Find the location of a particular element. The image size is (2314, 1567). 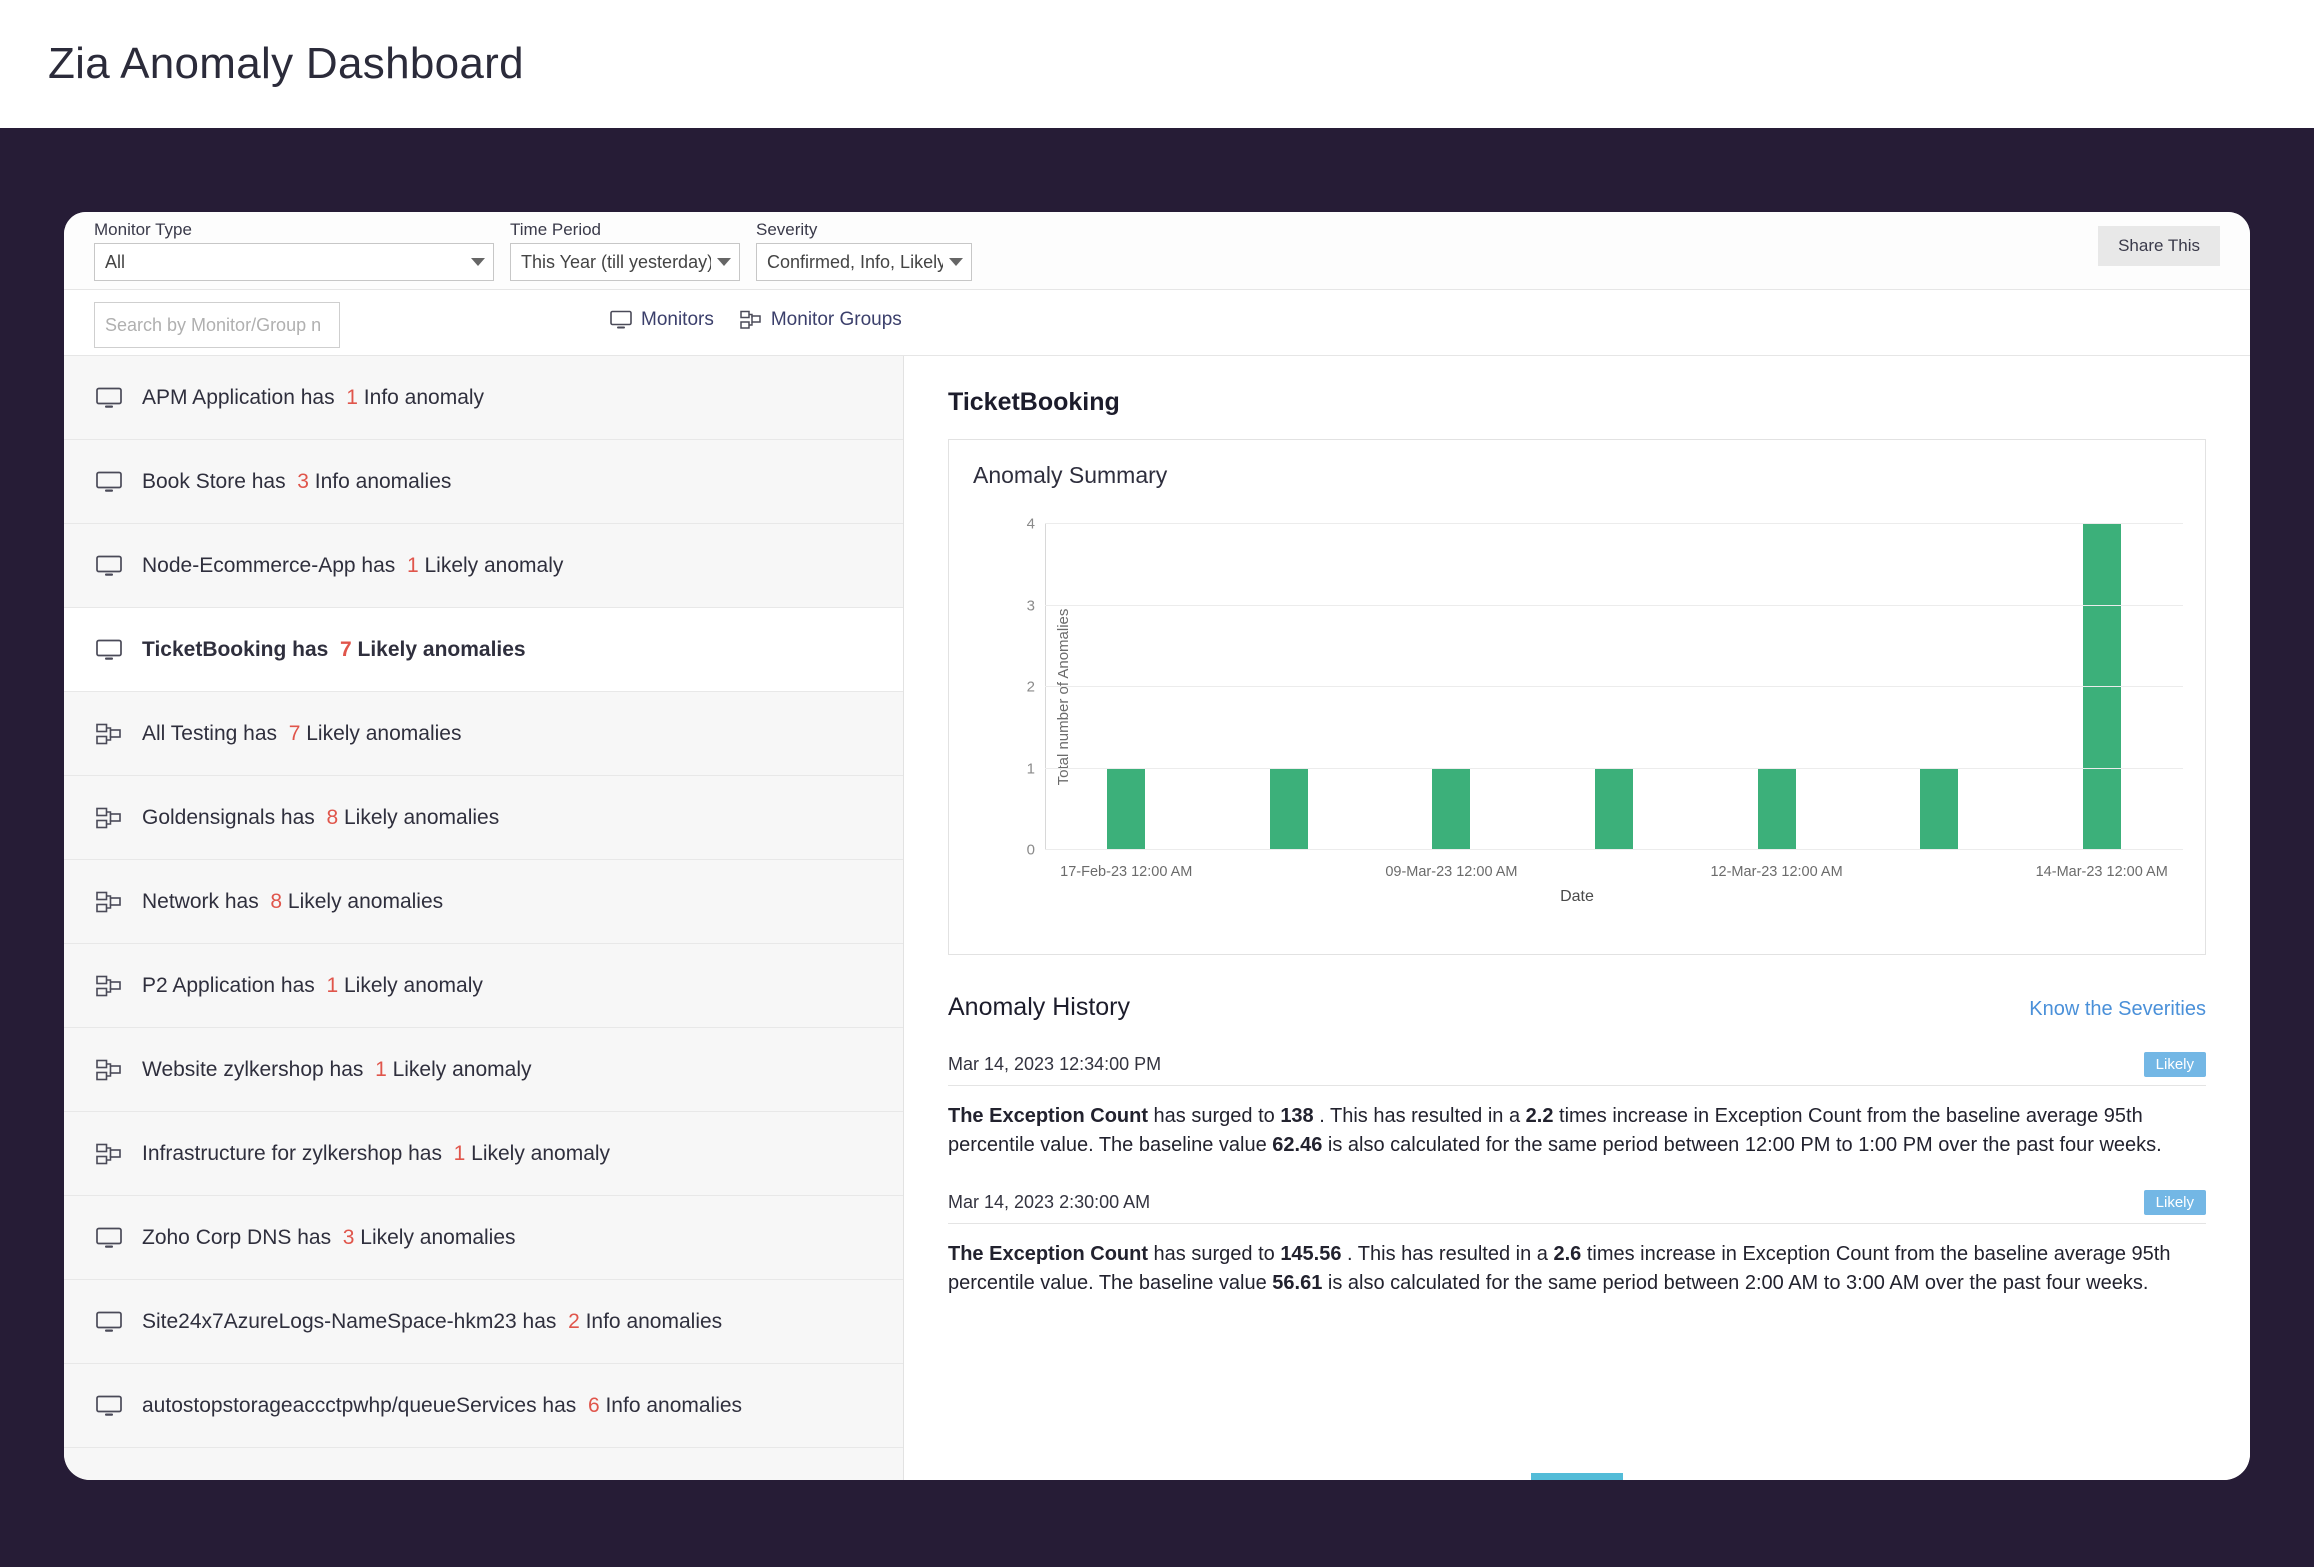

severity-filter: Severity Confirmed, Info, Likely is located at coordinates (864, 250).